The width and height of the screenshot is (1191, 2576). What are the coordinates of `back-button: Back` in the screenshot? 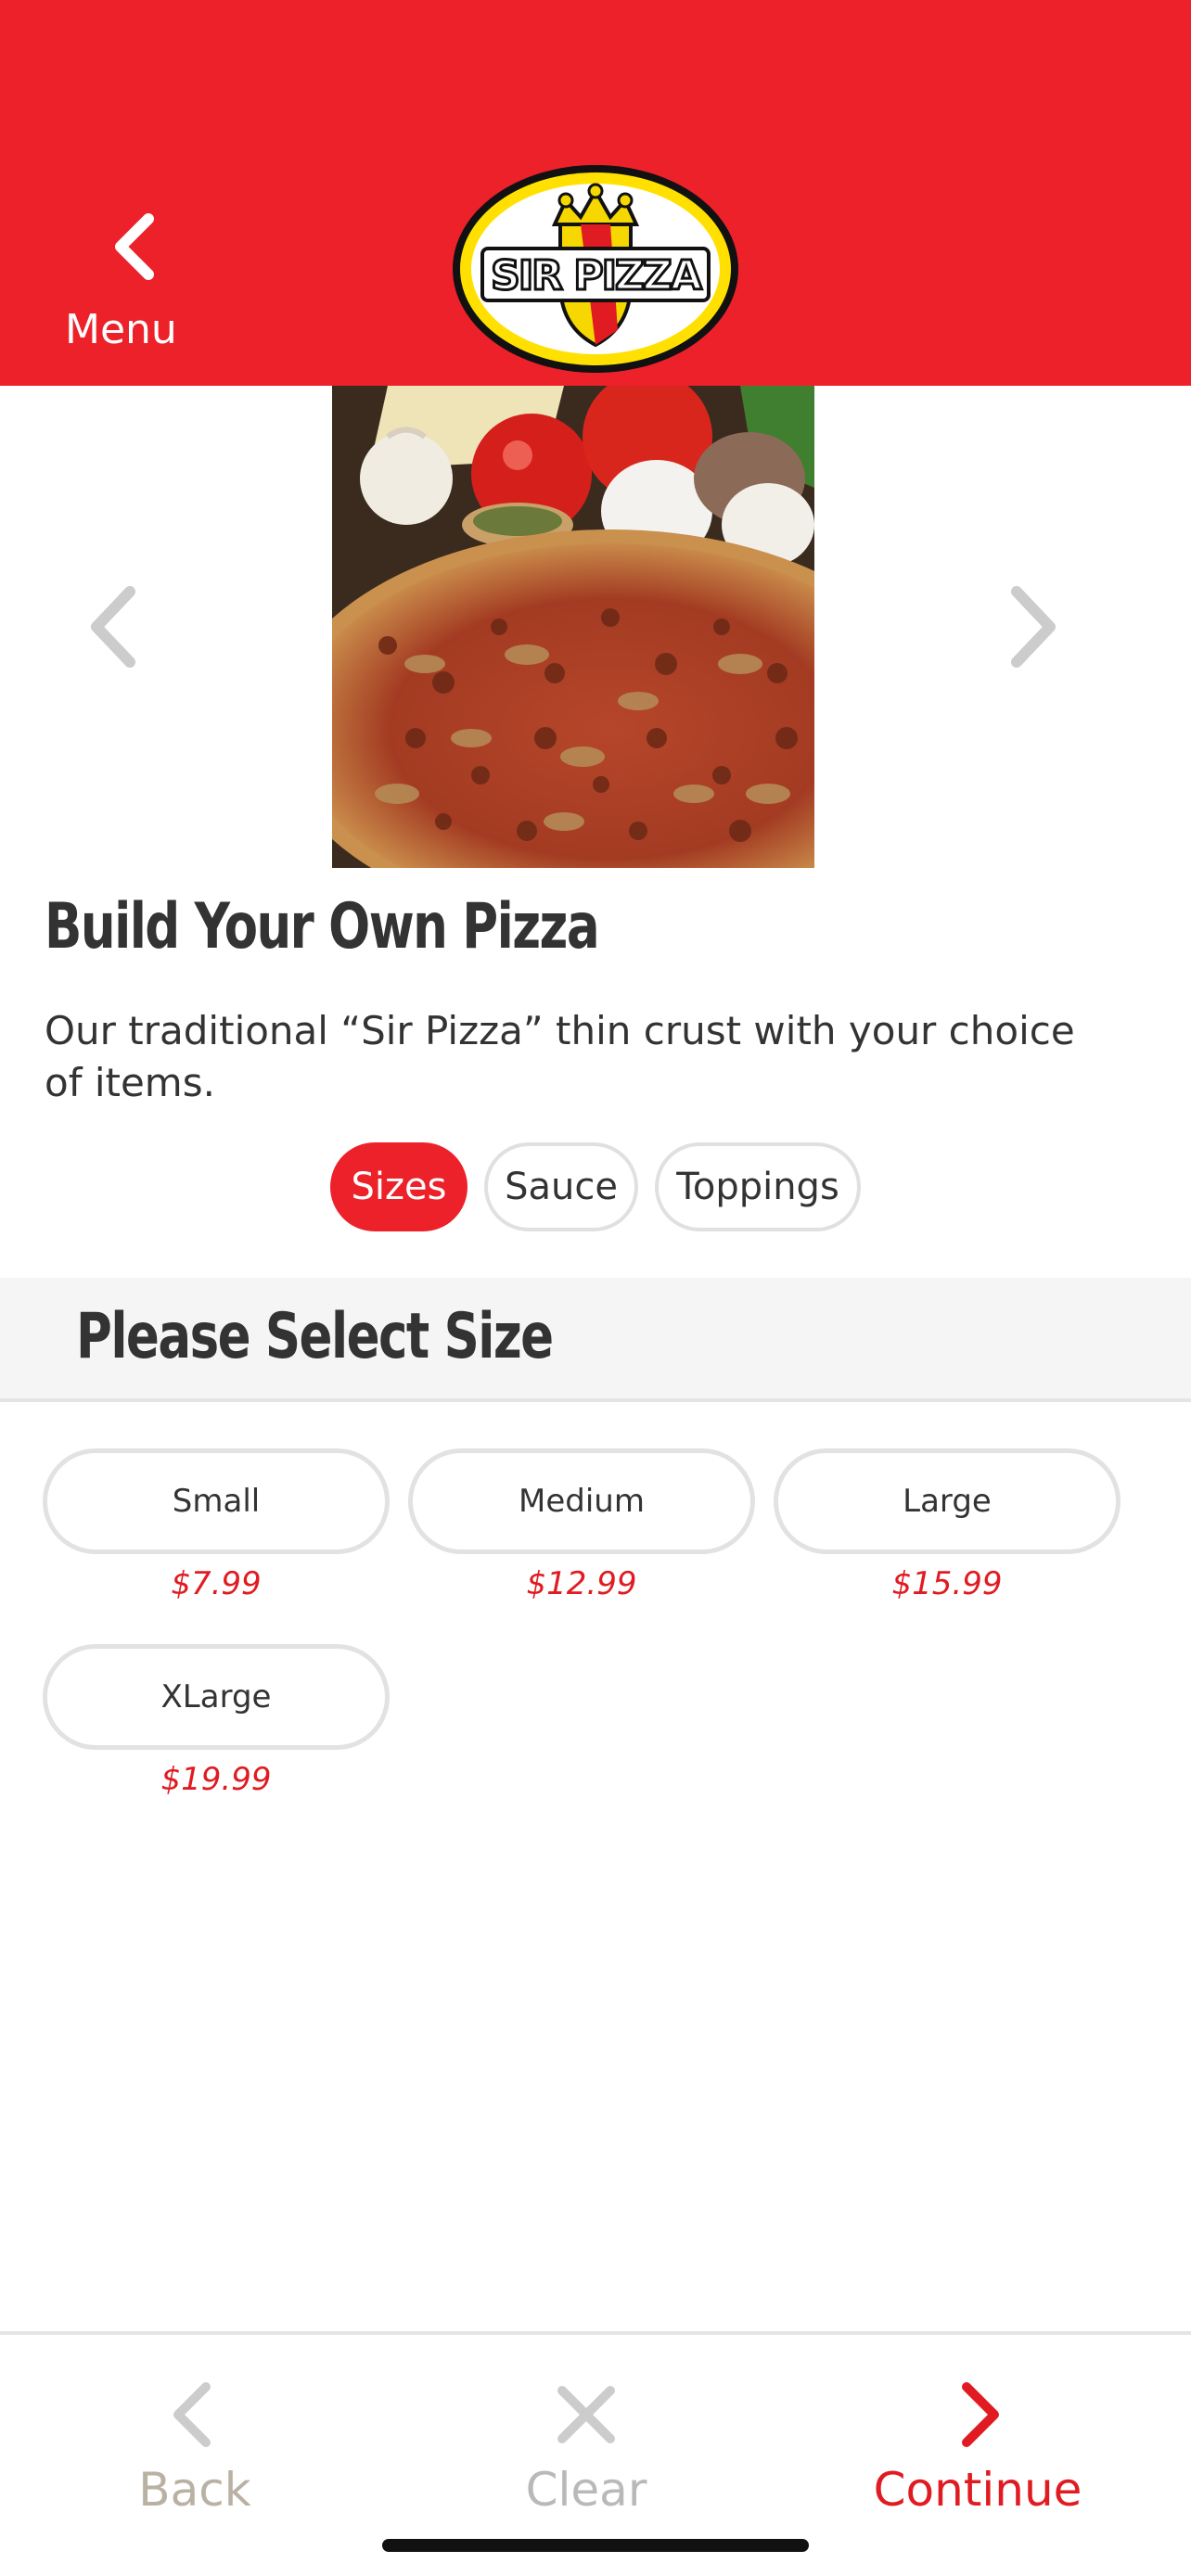 It's located at (194, 2451).